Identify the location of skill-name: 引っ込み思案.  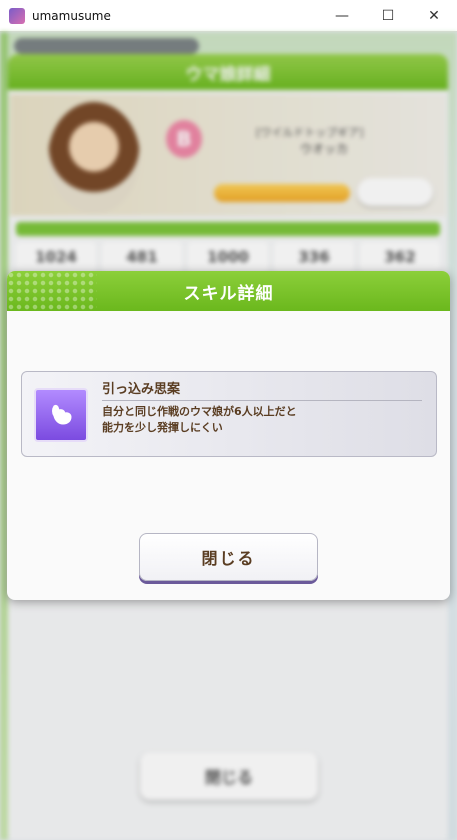
(141, 389).